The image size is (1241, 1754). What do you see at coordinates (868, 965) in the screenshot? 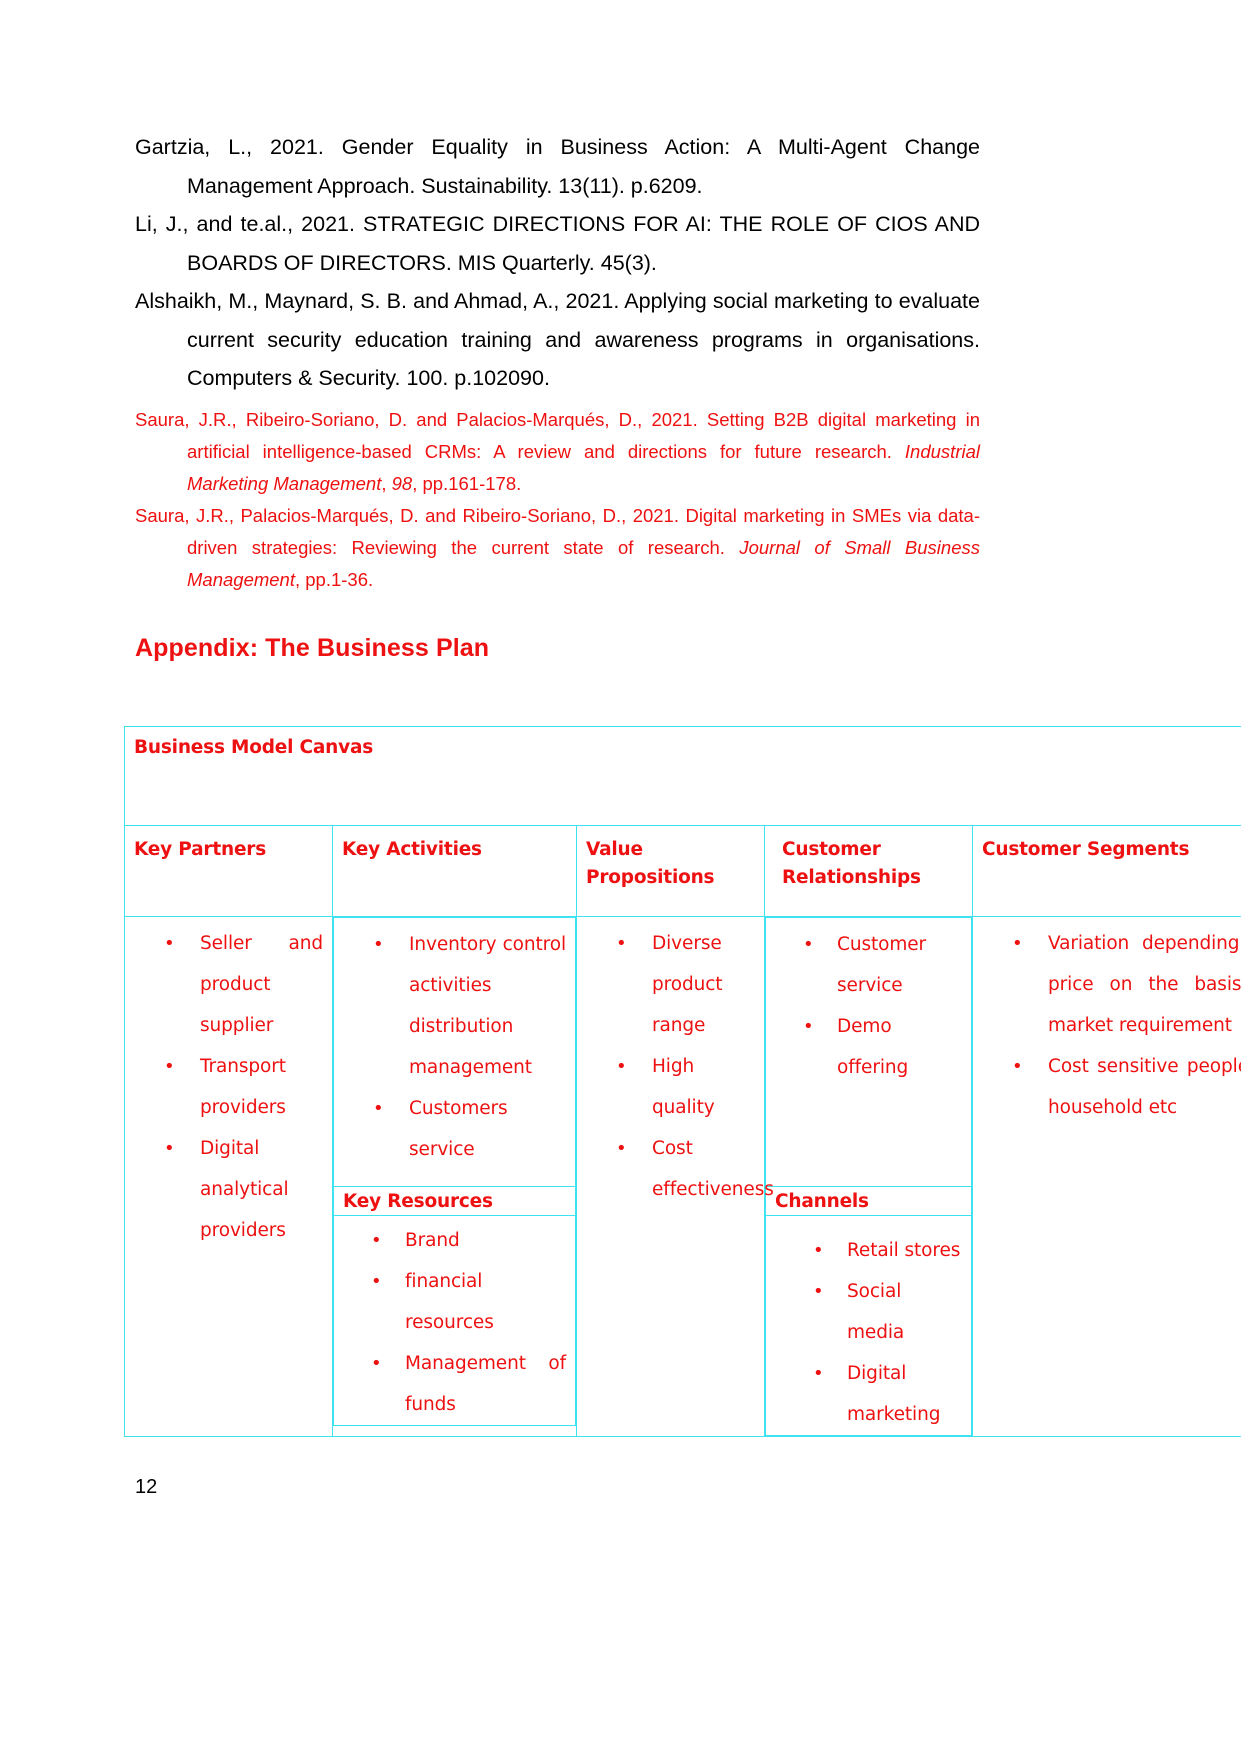
I see `list-item: Customer service` at bounding box center [868, 965].